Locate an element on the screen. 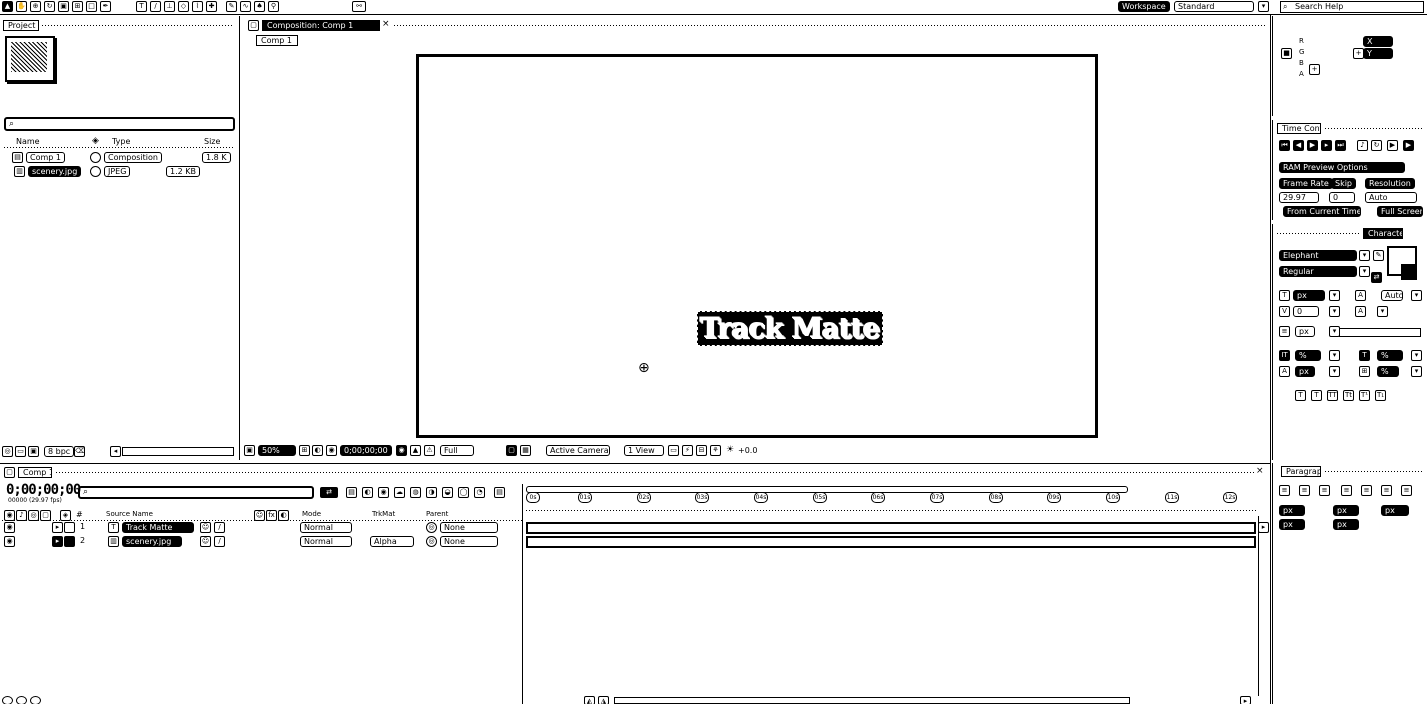 The width and height of the screenshot is (1427, 704). workspace-menu-icon: ▾ is located at coordinates (1263, 6).